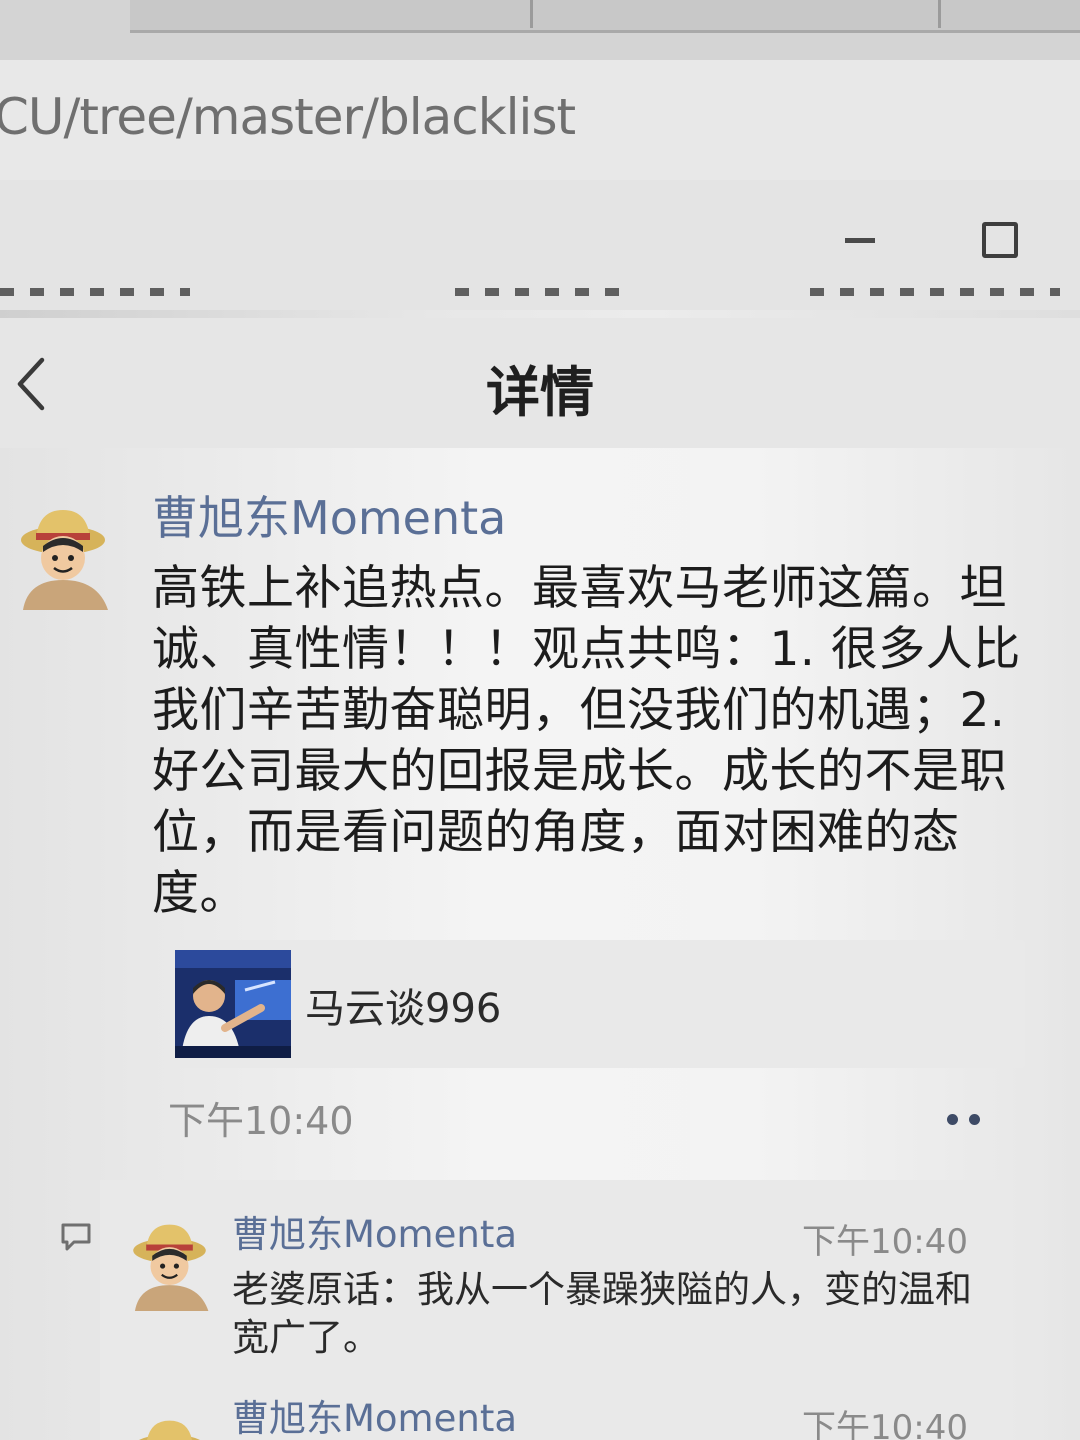 This screenshot has width=1080, height=1440. I want to click on address-bar: CU/tree/master/blacklist, so click(540, 121).